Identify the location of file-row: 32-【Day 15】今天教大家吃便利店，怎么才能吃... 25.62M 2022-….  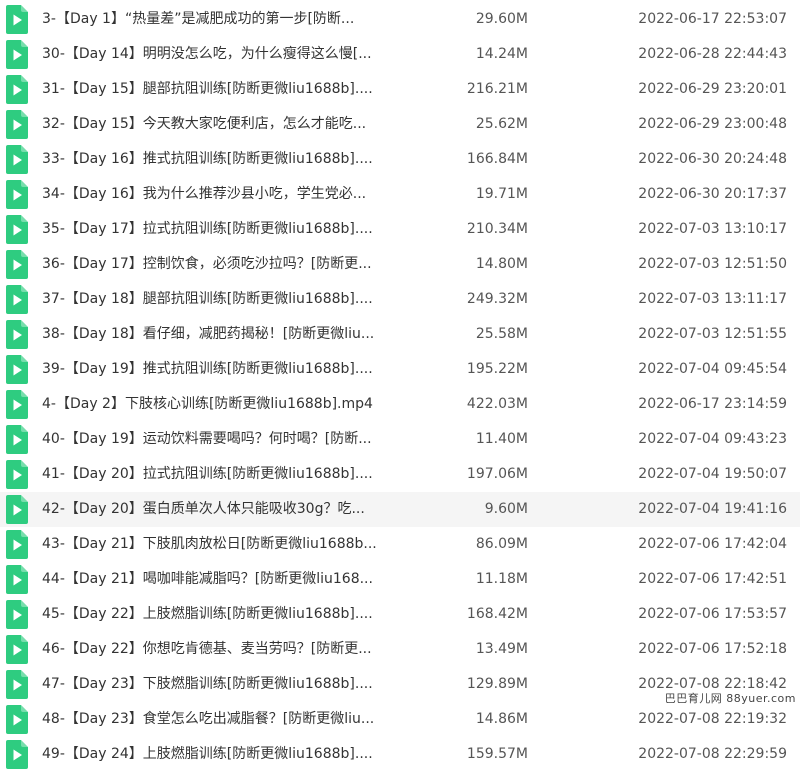
(400, 124).